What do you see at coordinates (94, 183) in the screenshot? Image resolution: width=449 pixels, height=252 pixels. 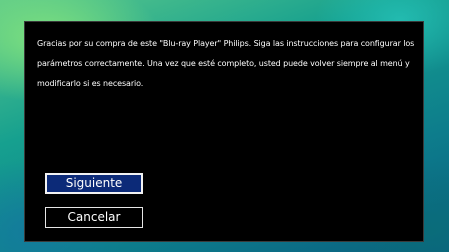 I see `next-button: Siguiente` at bounding box center [94, 183].